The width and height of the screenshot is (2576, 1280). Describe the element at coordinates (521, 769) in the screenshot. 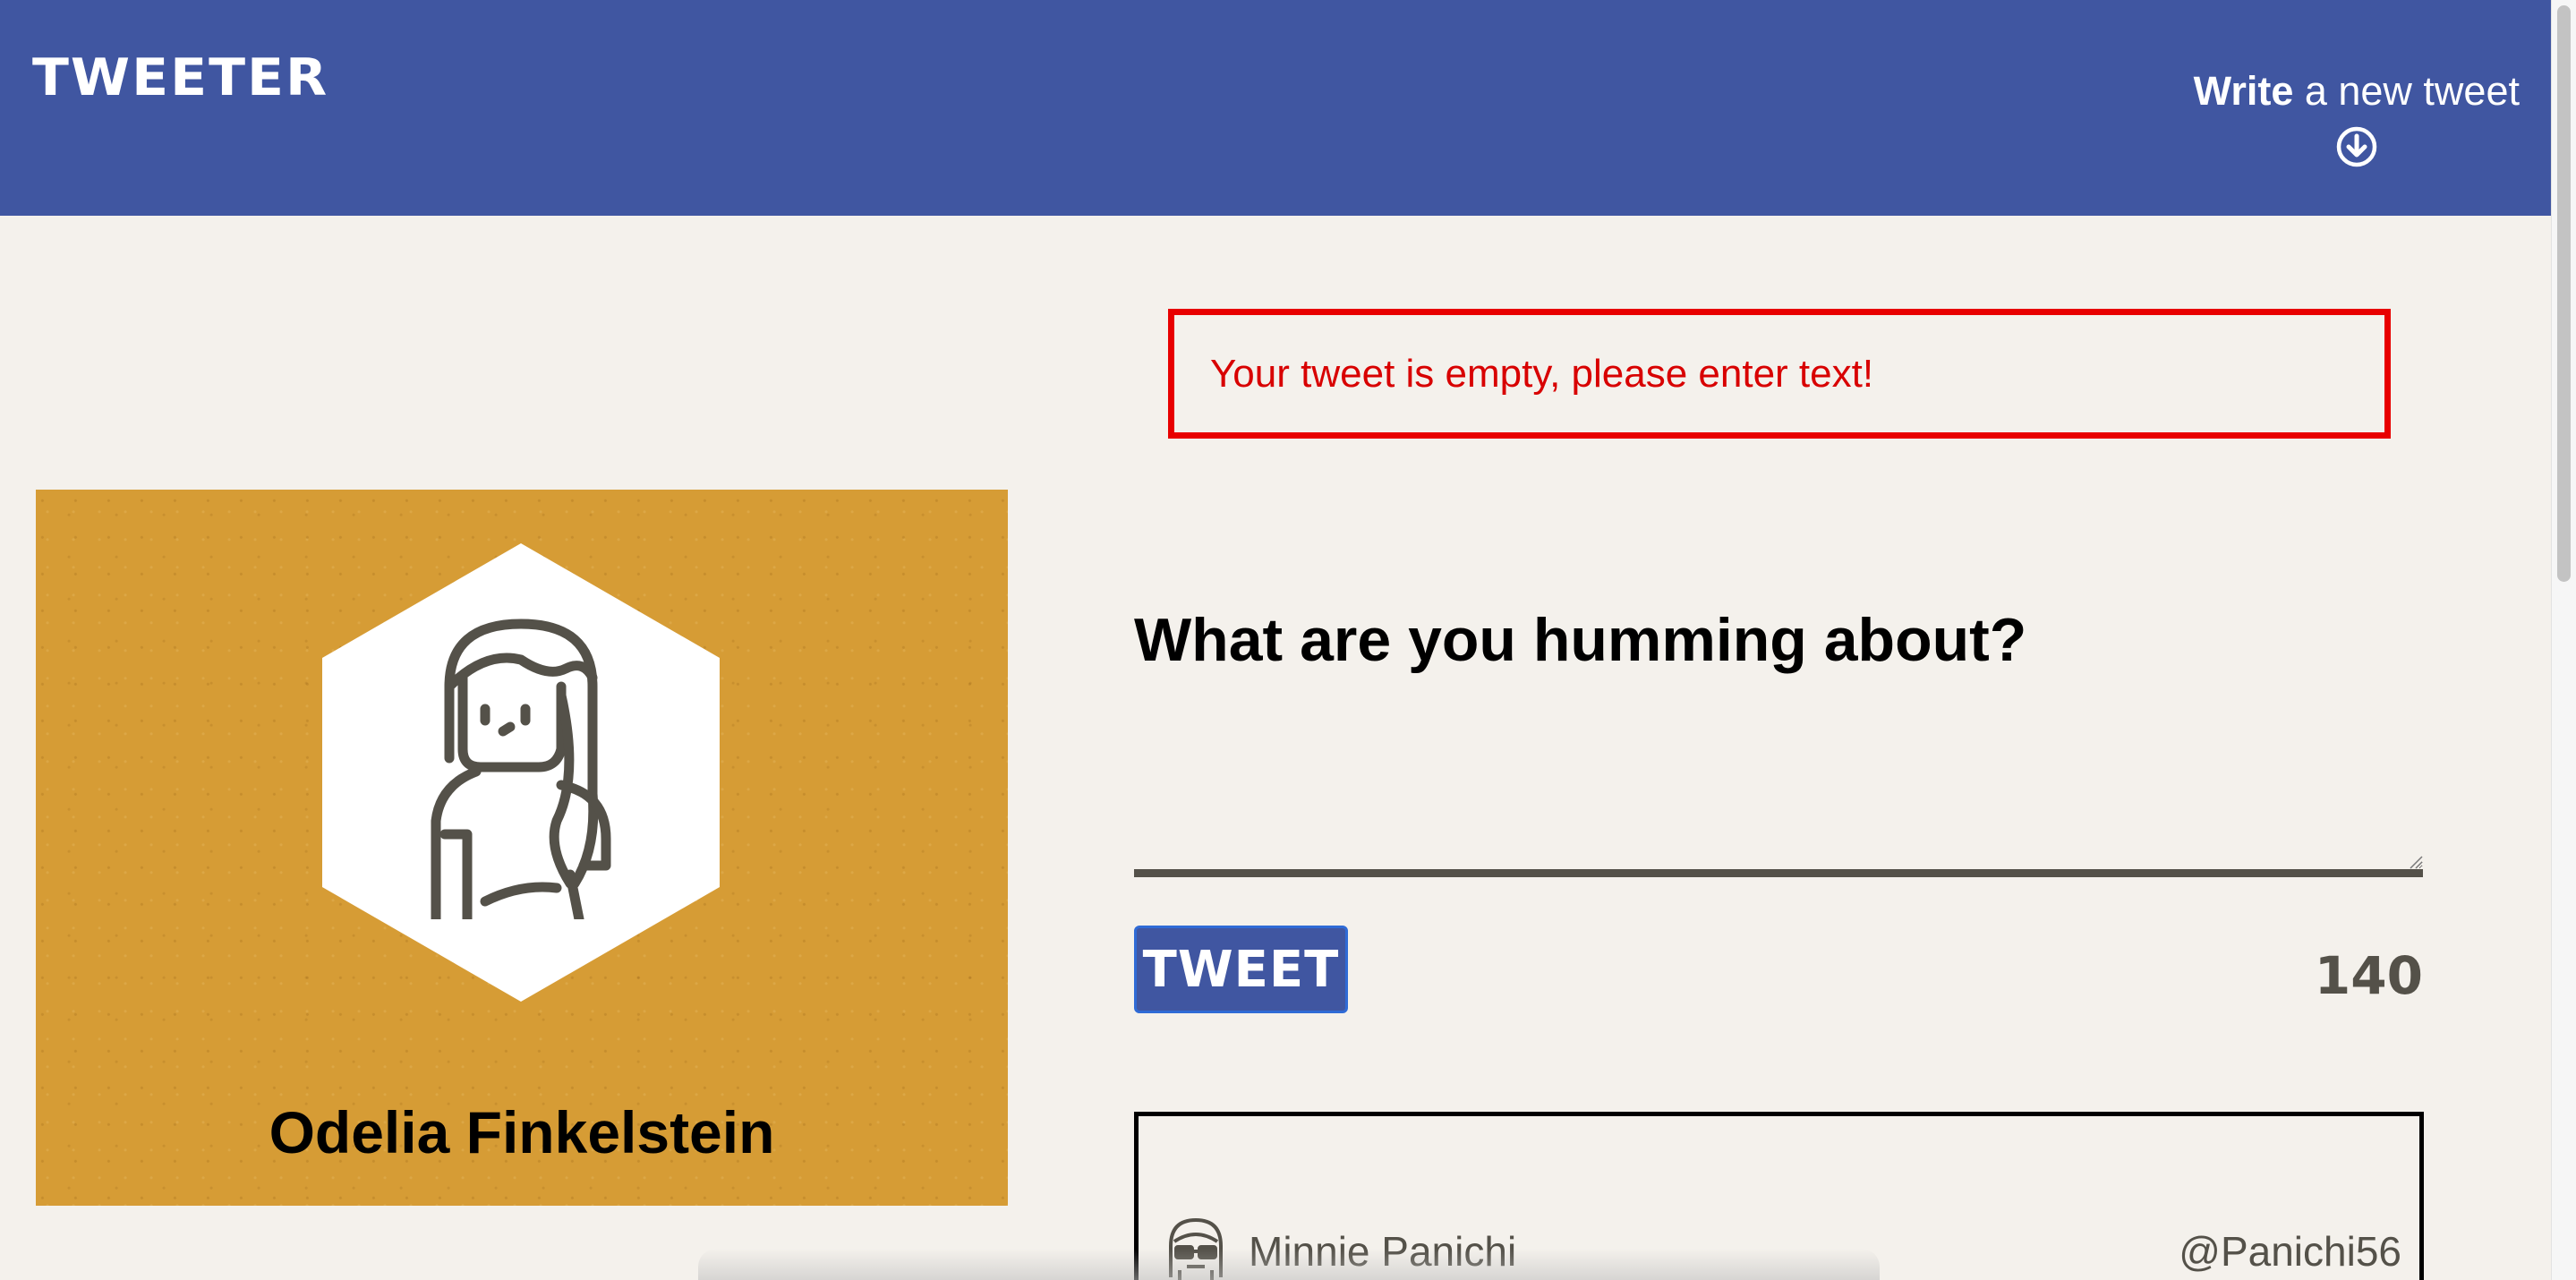

I see `female-avatar-icon` at that location.